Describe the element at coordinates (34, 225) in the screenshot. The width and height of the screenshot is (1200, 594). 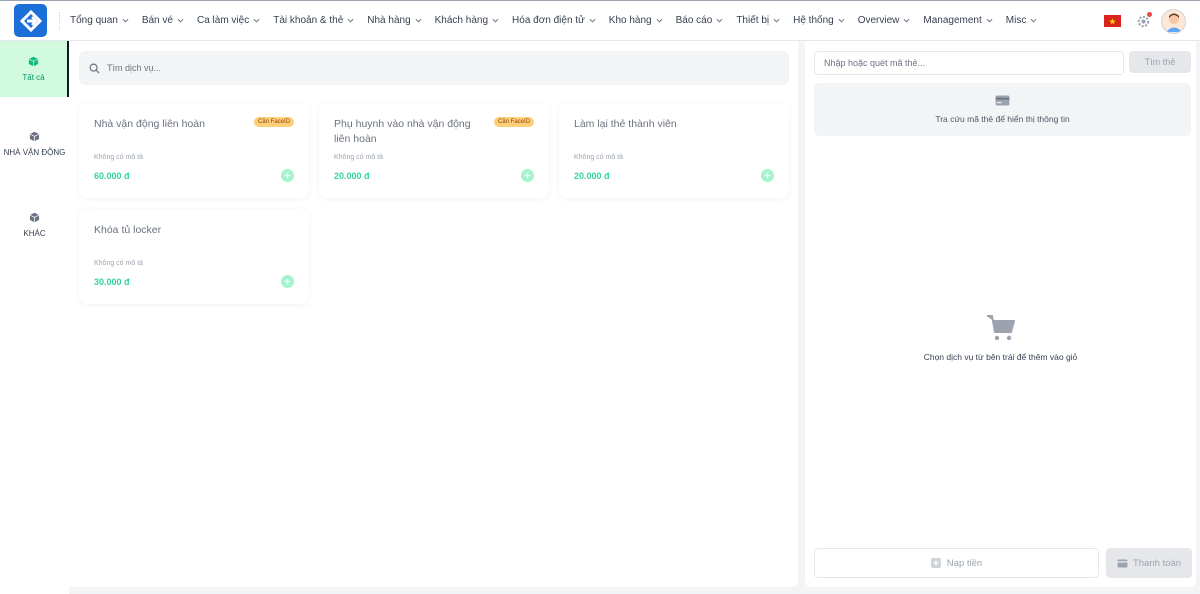
I see `category-khac: KHÁC` at that location.